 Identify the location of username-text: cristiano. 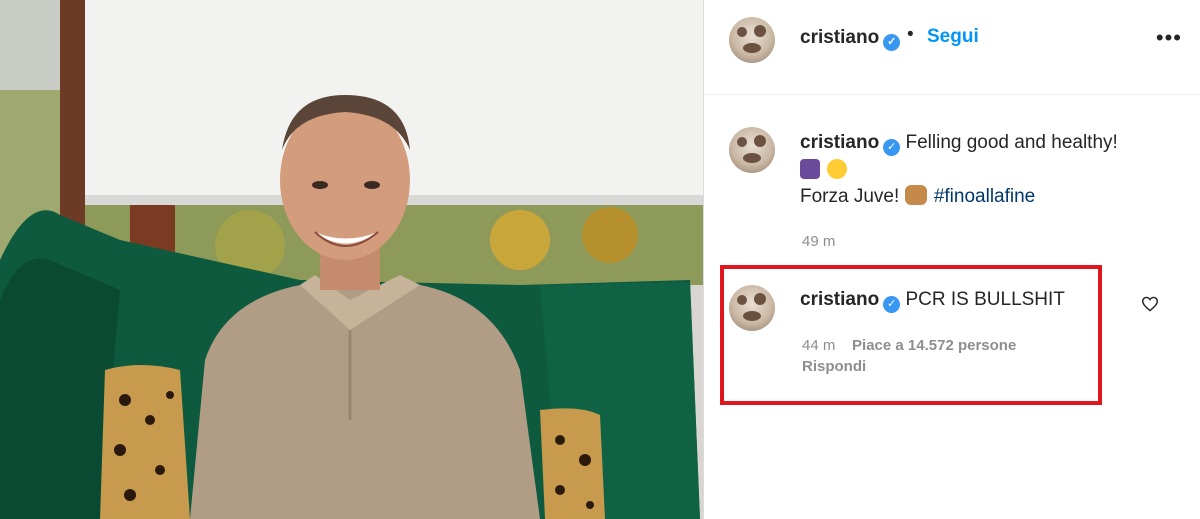
(839, 37).